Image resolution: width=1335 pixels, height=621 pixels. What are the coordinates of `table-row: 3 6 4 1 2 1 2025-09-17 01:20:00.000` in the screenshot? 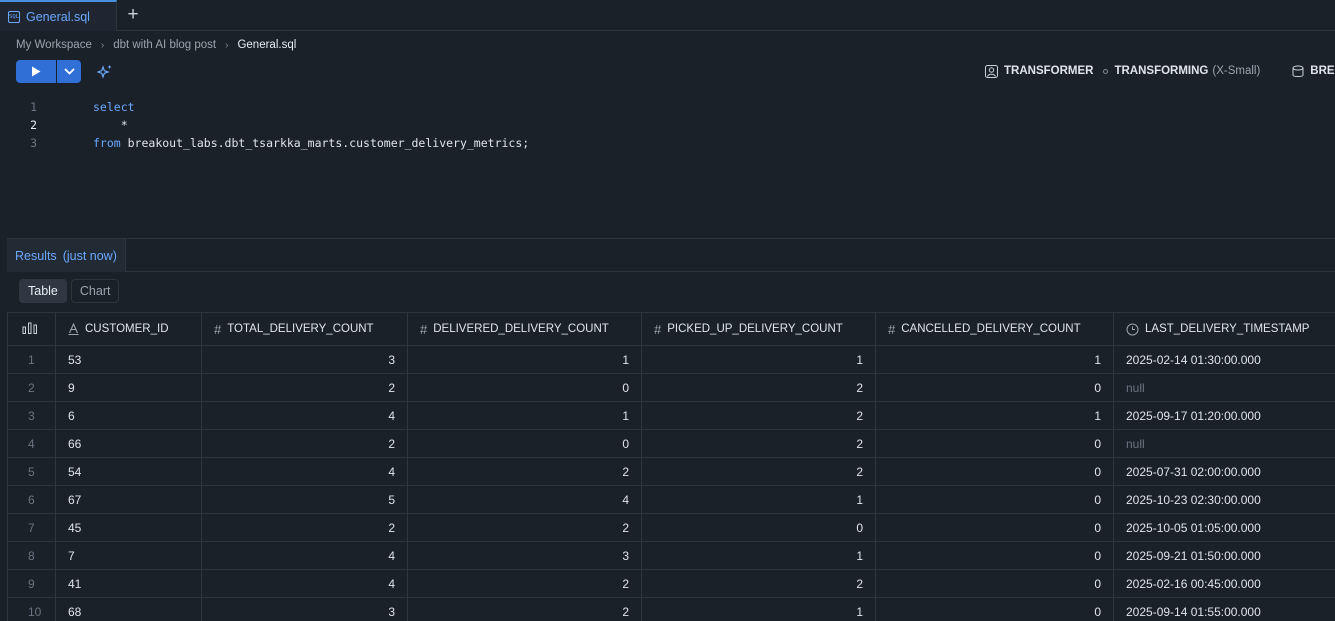 It's located at (671, 415).